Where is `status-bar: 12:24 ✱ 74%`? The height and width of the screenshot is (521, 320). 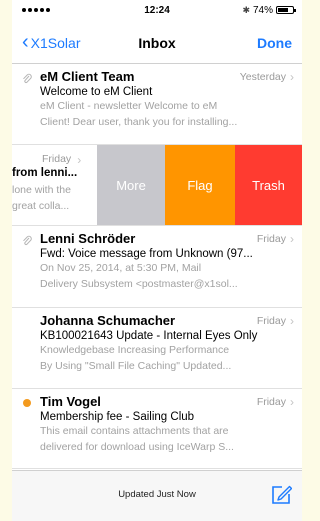 status-bar: 12:24 ✱ 74% is located at coordinates (157, 10).